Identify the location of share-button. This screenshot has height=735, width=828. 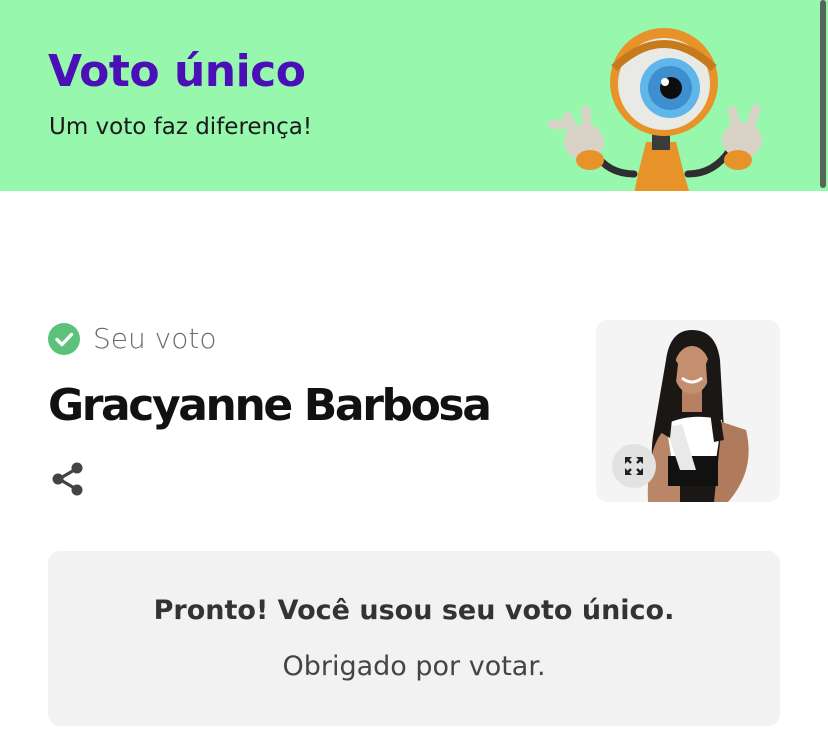
(68, 479).